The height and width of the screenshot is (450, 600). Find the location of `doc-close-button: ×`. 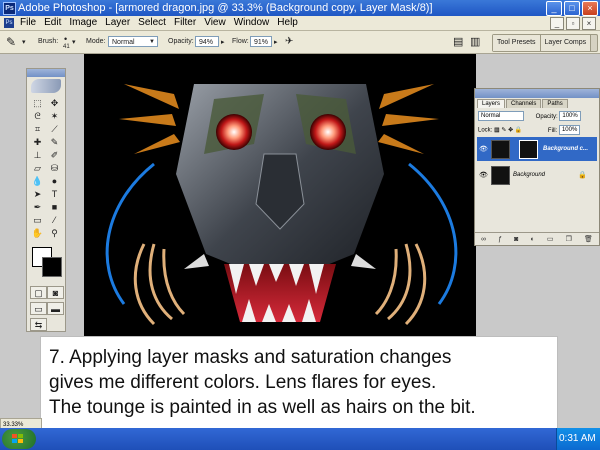

doc-close-button: × is located at coordinates (589, 23).